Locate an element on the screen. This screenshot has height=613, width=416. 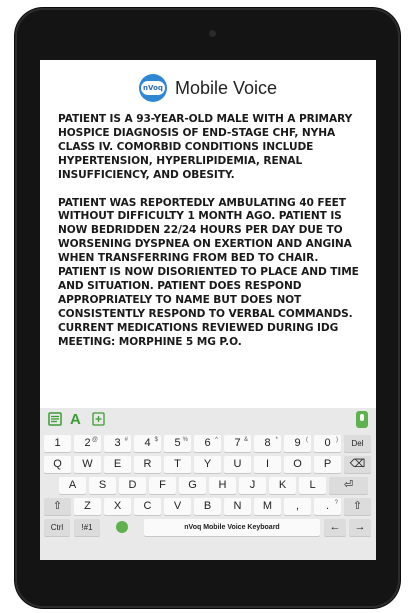
key-z: Z is located at coordinates (87, 506).